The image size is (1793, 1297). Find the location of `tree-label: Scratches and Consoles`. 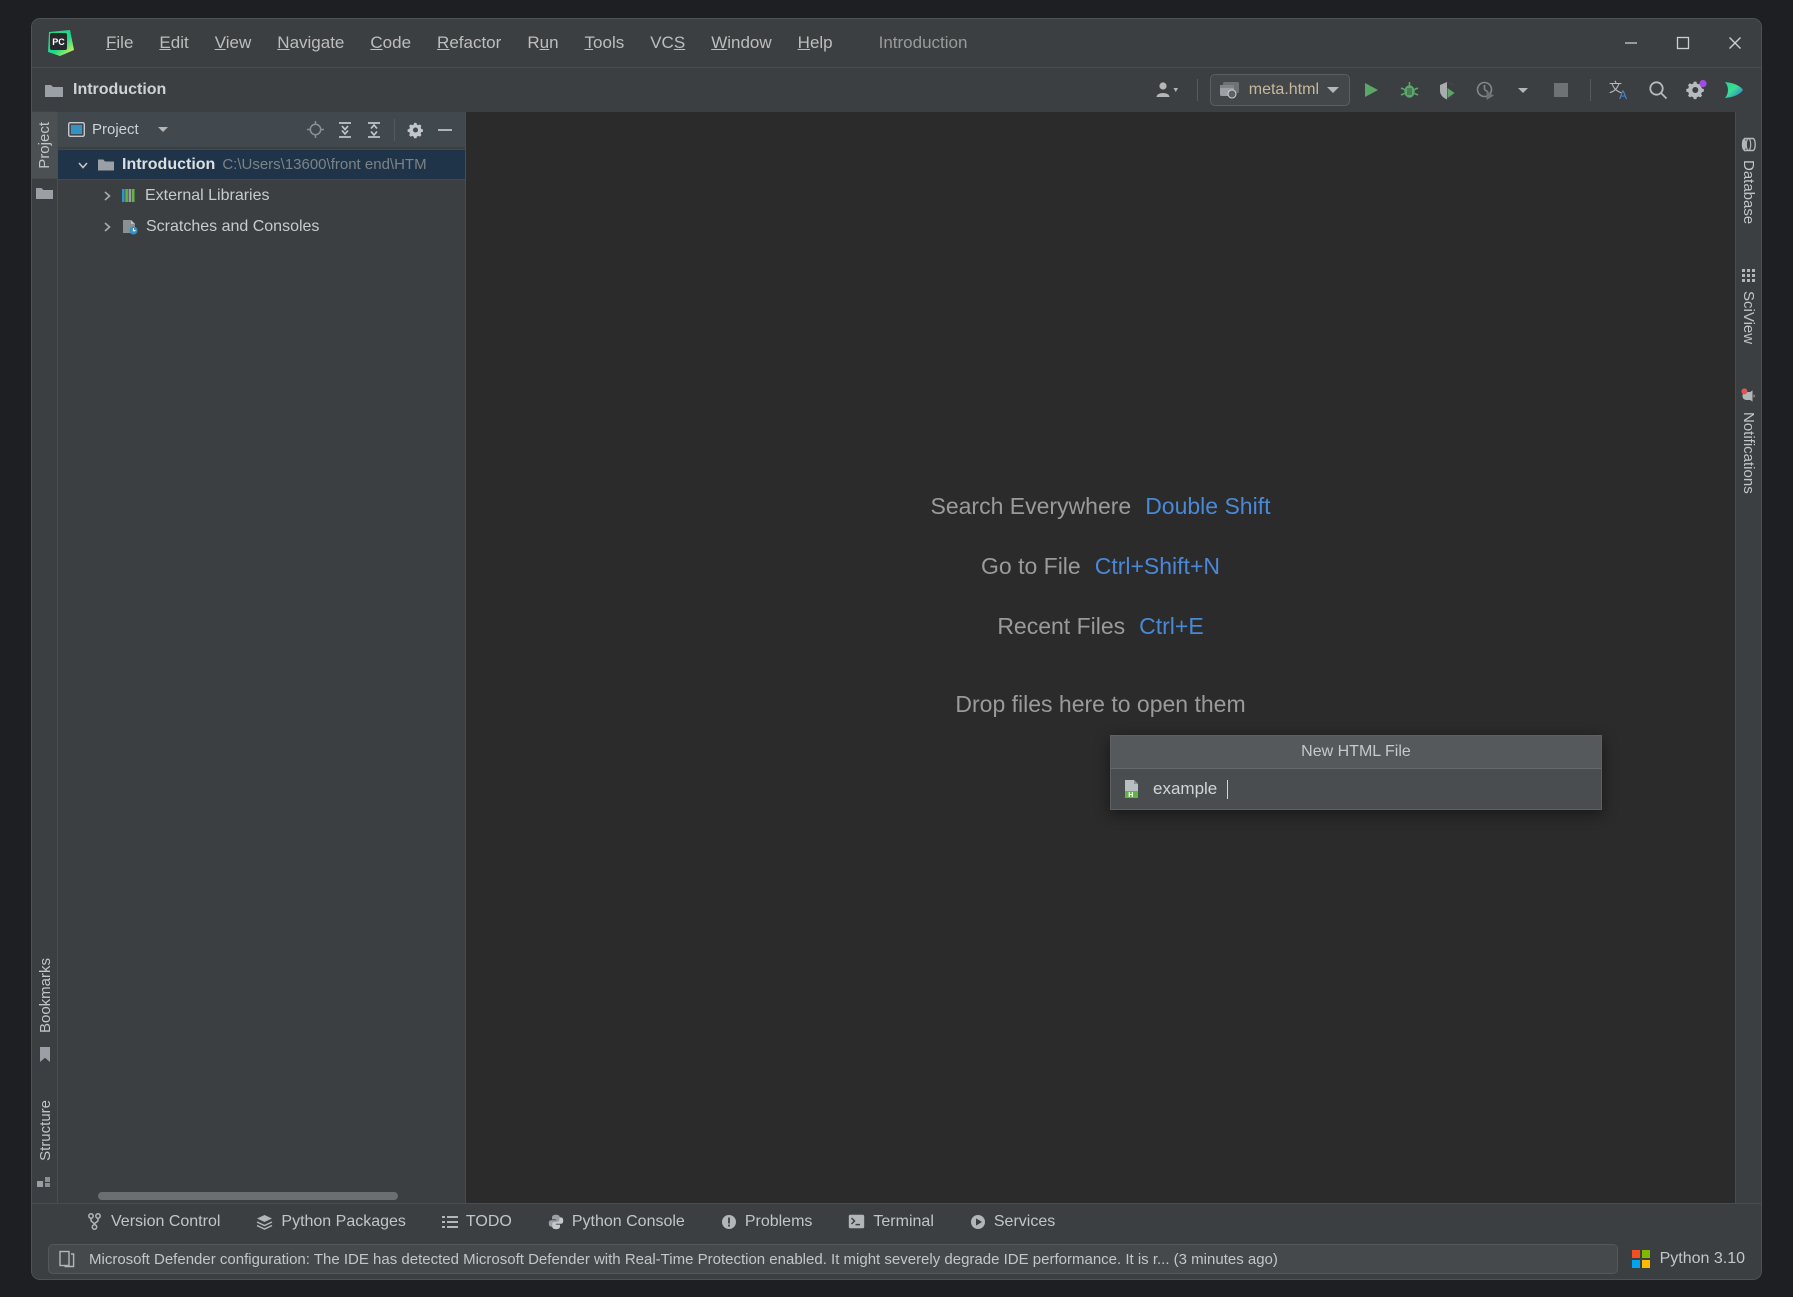

tree-label: Scratches and Consoles is located at coordinates (233, 226).